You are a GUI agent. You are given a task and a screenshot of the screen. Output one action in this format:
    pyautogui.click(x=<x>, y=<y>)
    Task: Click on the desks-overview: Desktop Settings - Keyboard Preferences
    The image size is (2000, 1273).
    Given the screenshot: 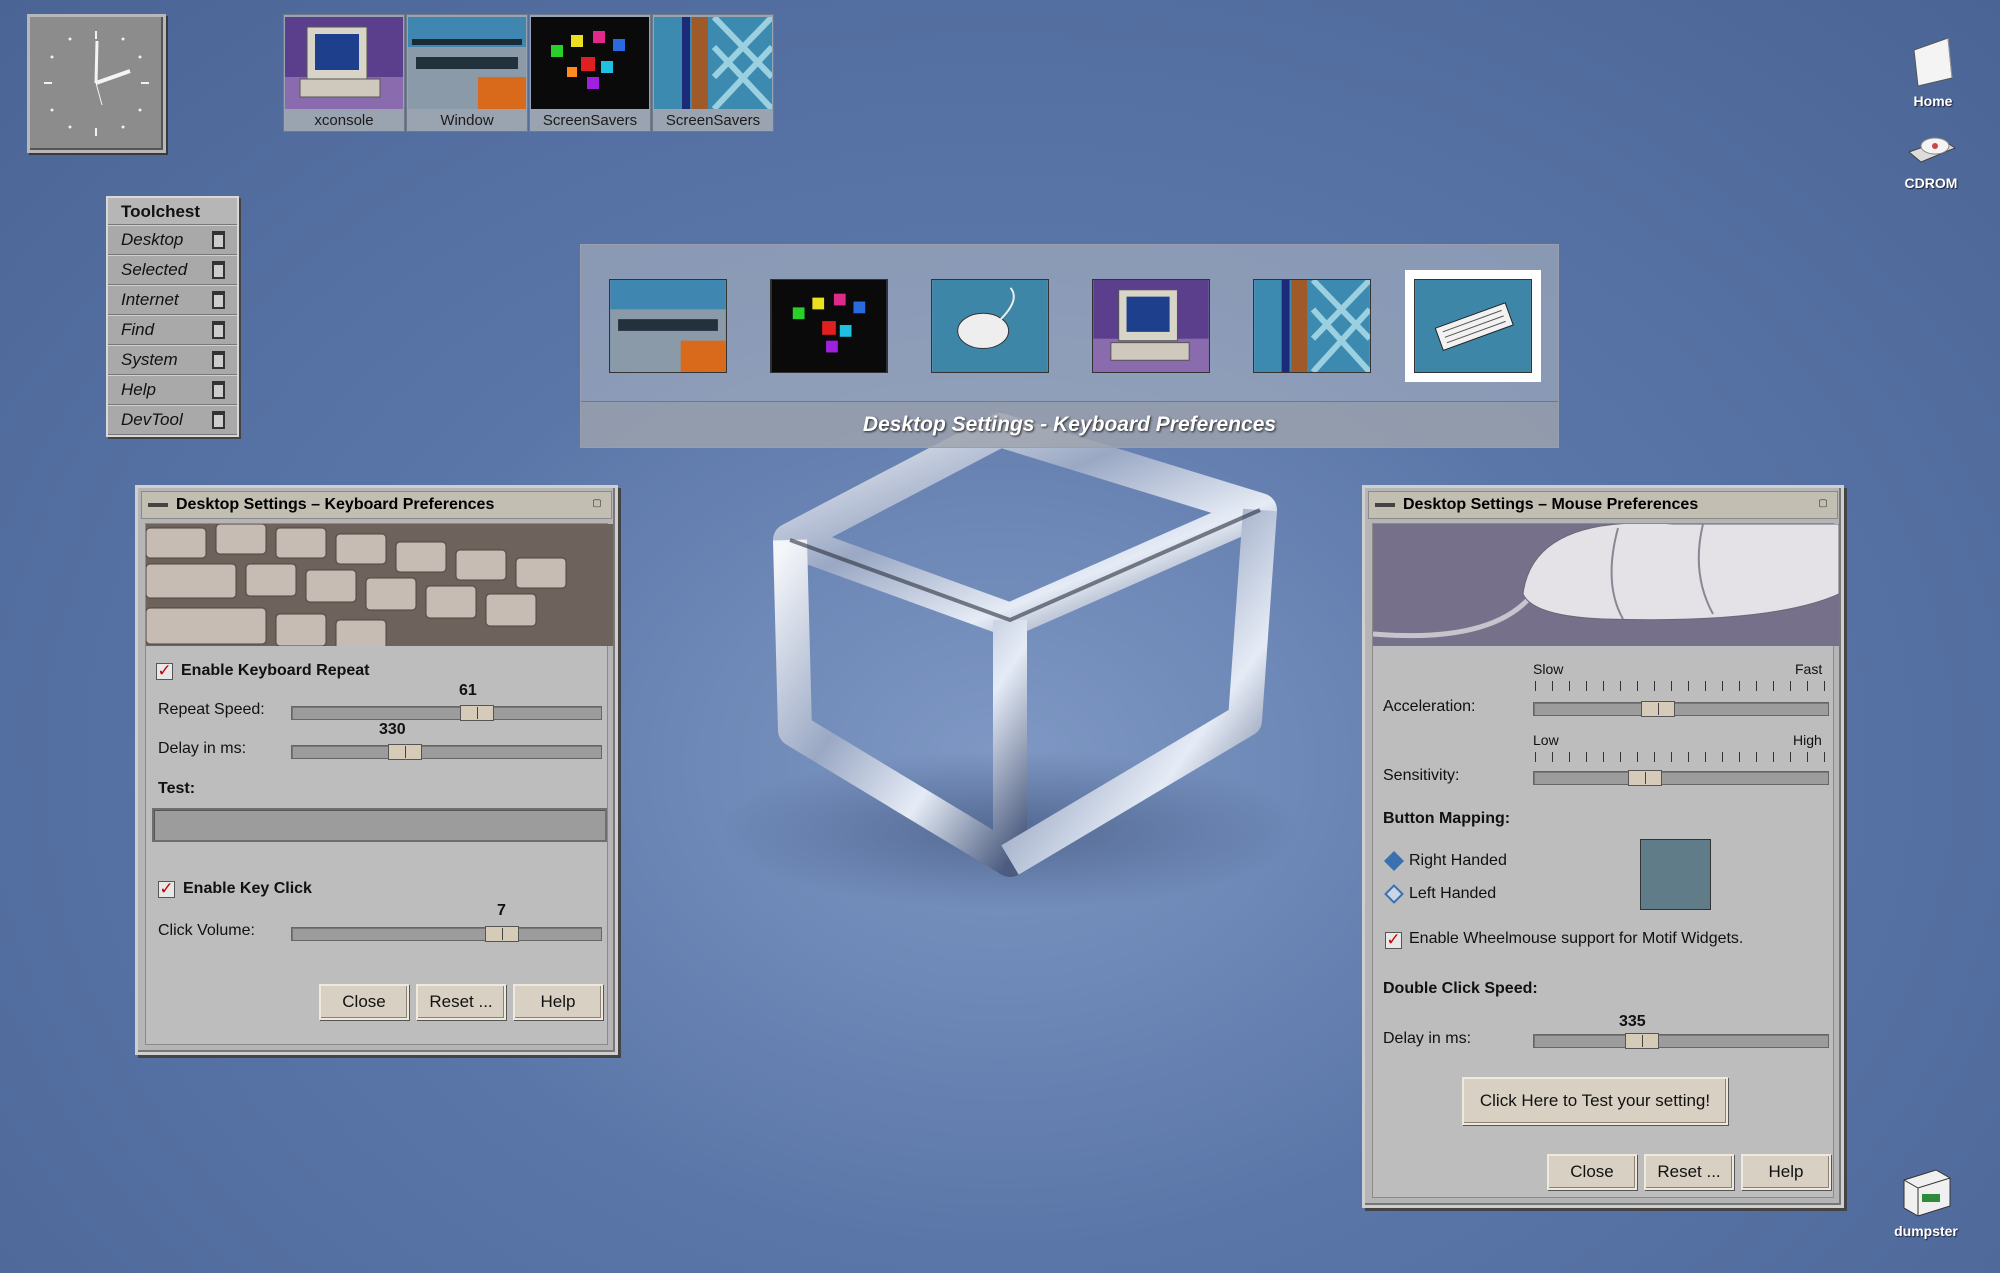 What is the action you would take?
    pyautogui.click(x=1069, y=346)
    